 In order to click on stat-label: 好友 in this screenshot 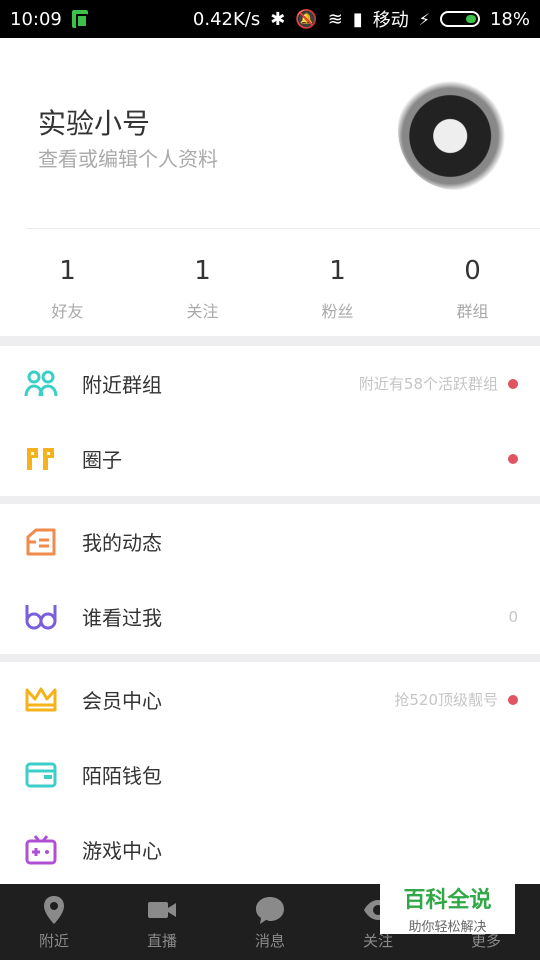, I will do `click(67, 311)`.